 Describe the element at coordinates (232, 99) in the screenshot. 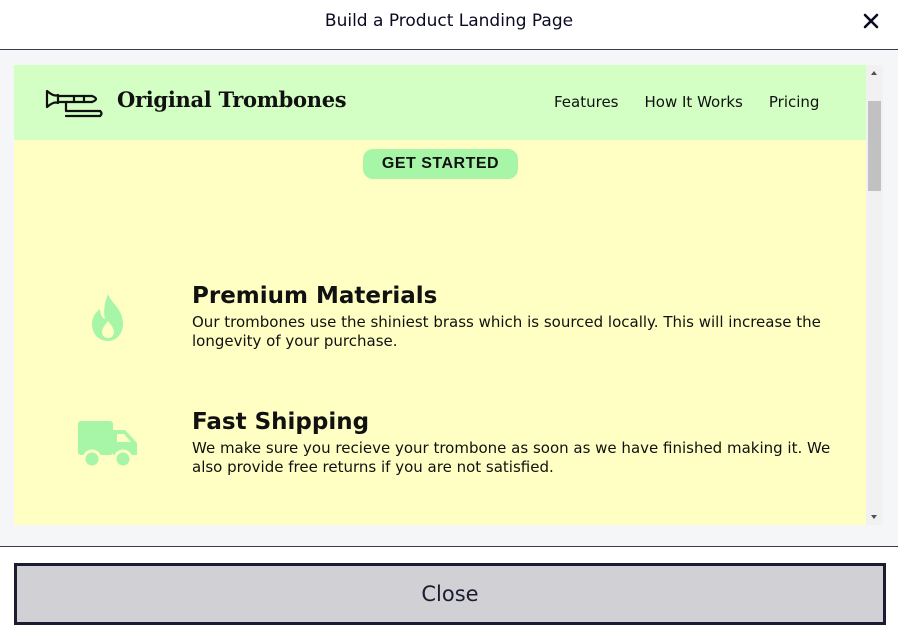

I see `brand-name: Original Trombones` at that location.